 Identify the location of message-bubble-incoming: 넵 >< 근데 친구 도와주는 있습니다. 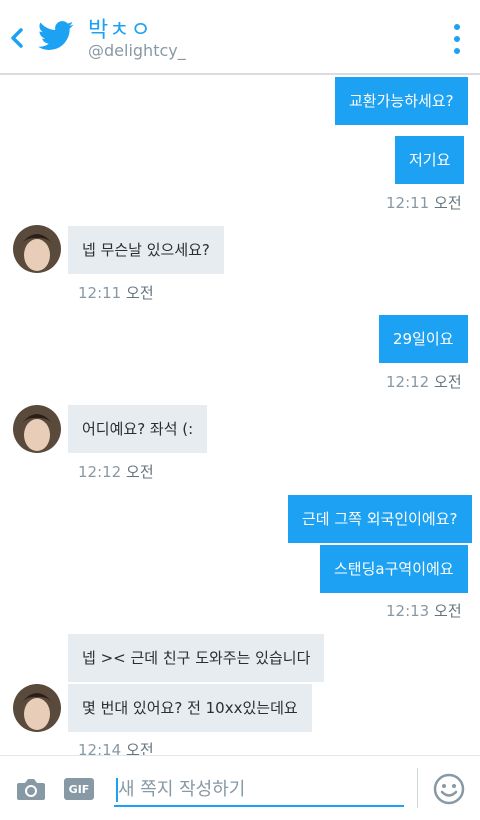
(196, 658).